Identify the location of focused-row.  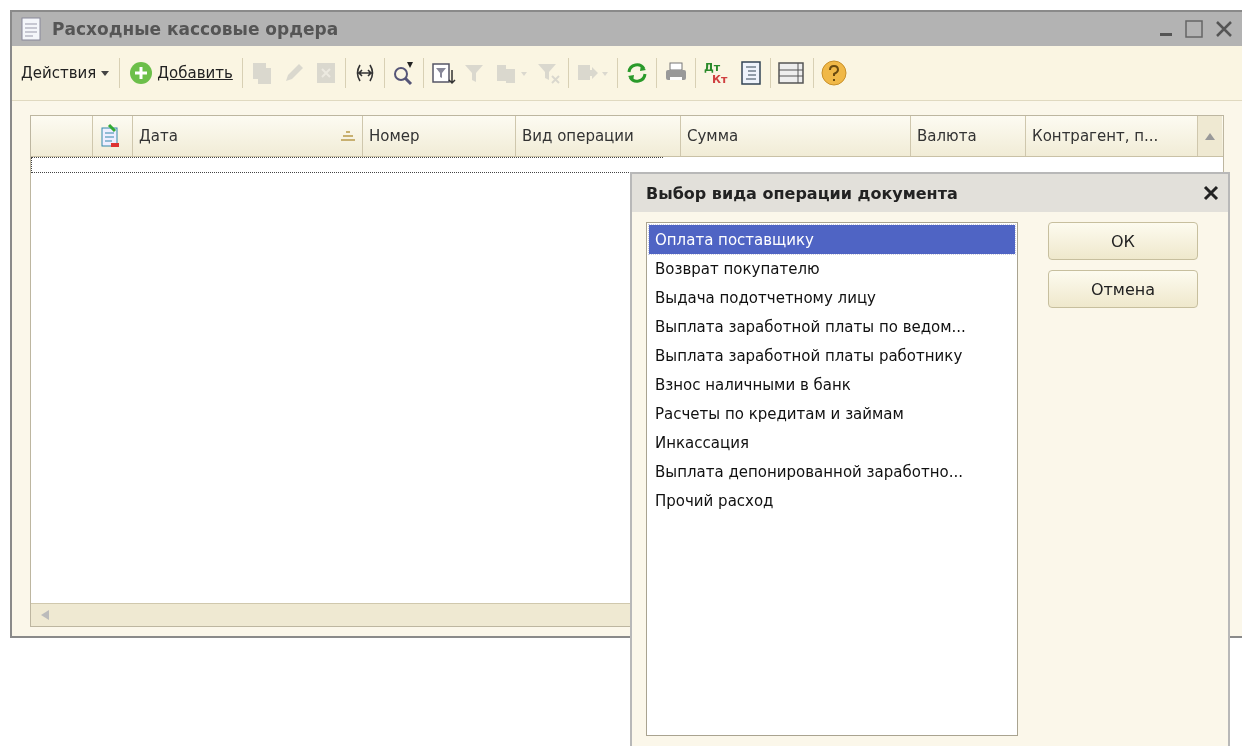
(347, 165).